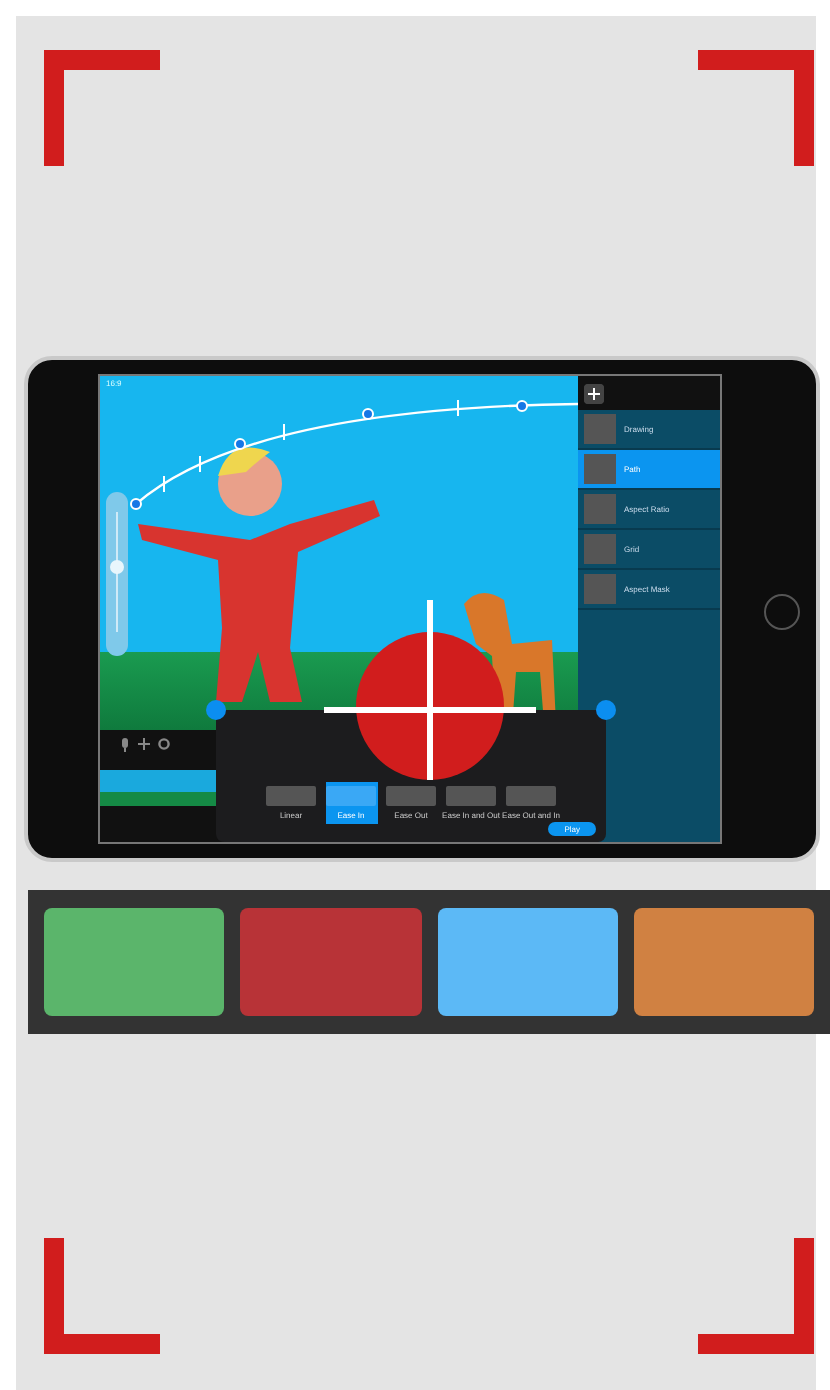 The height and width of the screenshot is (1390, 830). What do you see at coordinates (144, 744) in the screenshot?
I see `plus-icon` at bounding box center [144, 744].